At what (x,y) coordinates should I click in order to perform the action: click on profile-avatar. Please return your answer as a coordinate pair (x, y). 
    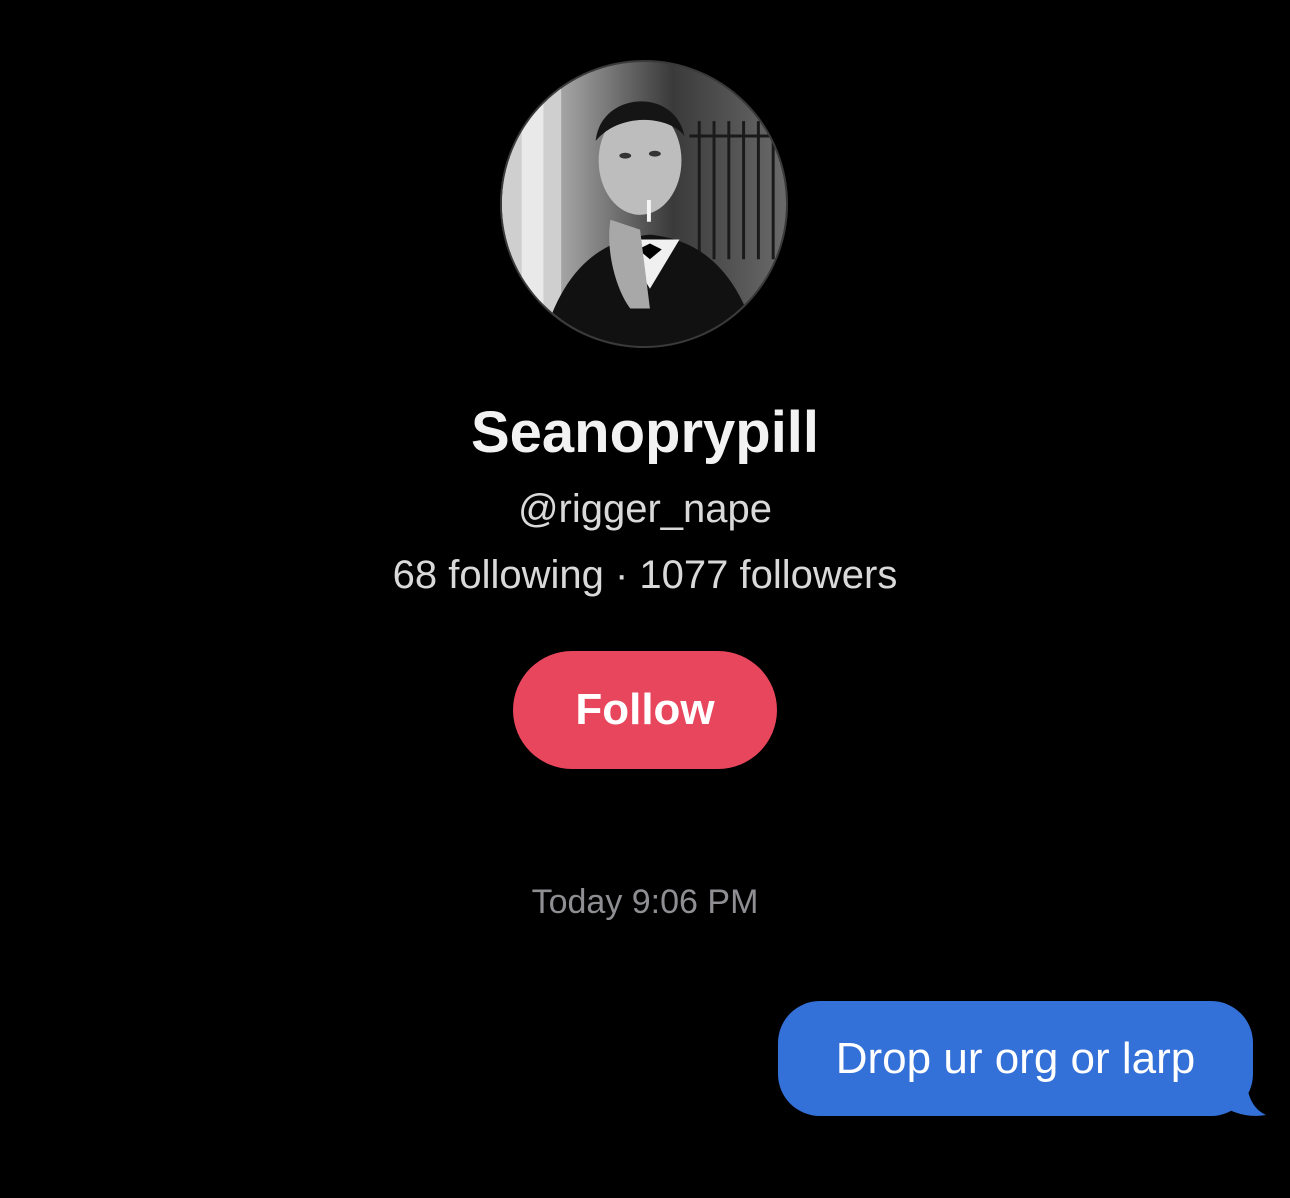
    Looking at the image, I should click on (644, 204).